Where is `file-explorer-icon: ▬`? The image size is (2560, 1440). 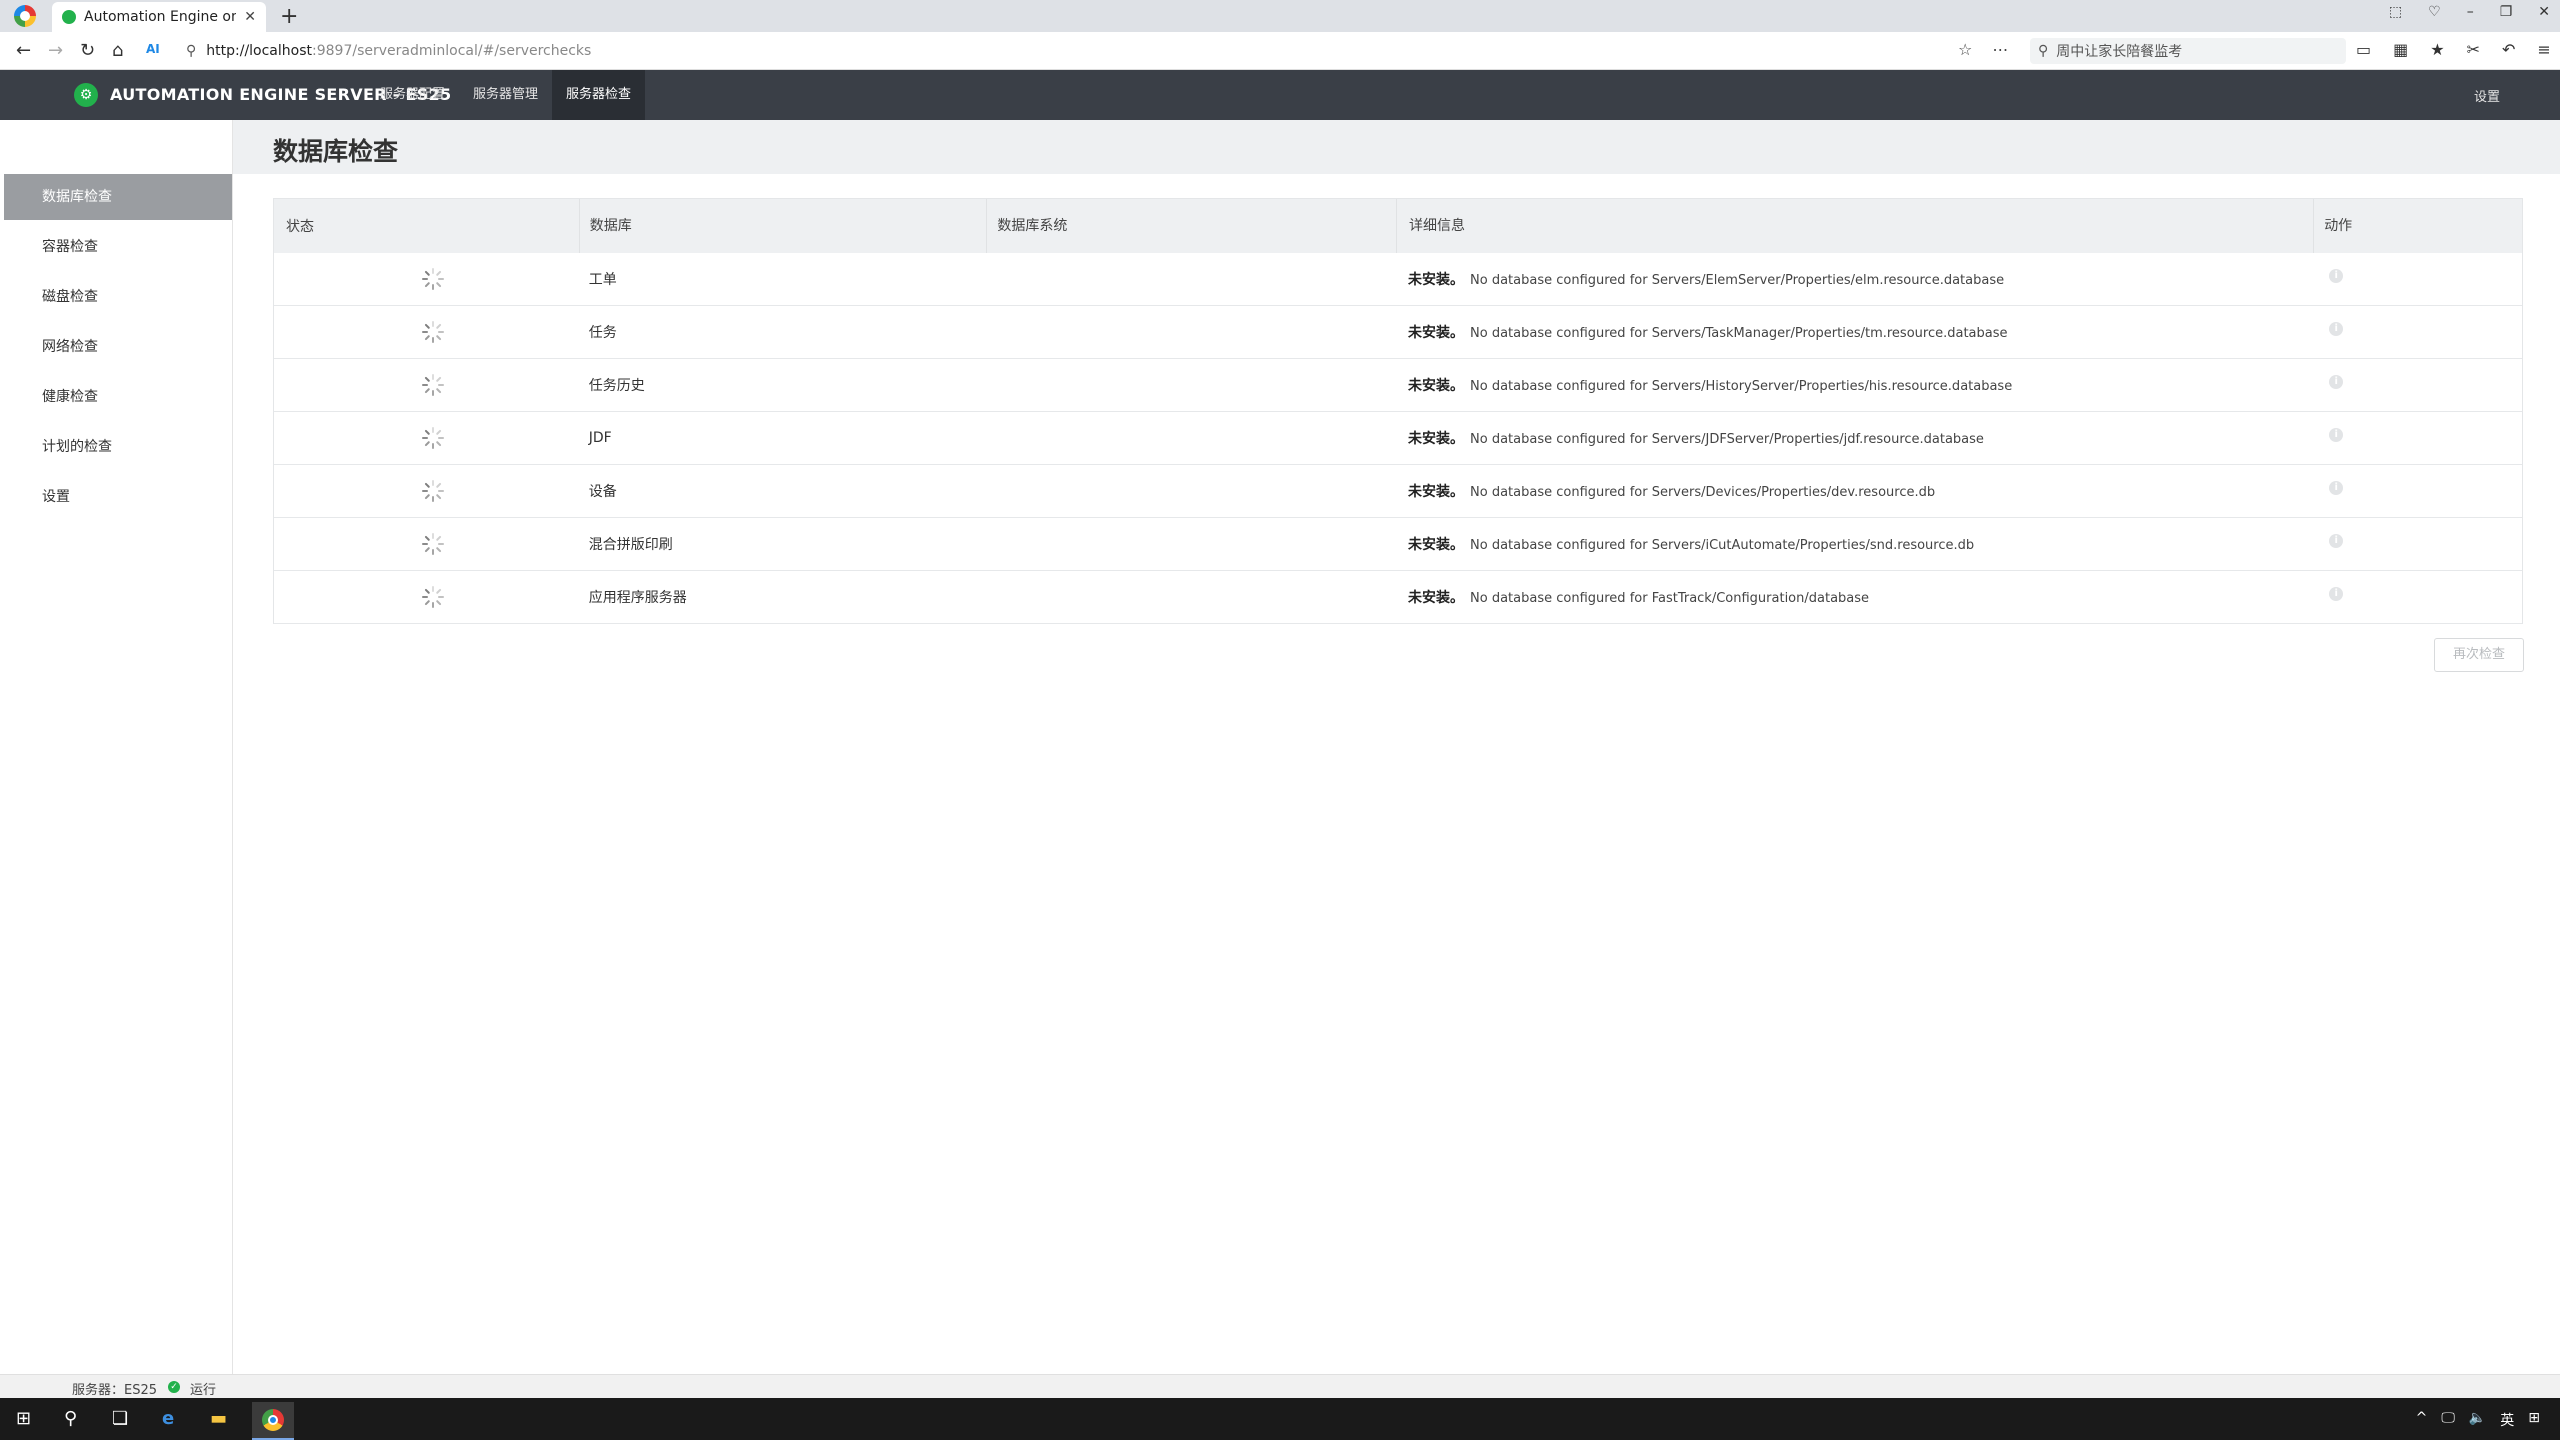 file-explorer-icon: ▬ is located at coordinates (218, 1418).